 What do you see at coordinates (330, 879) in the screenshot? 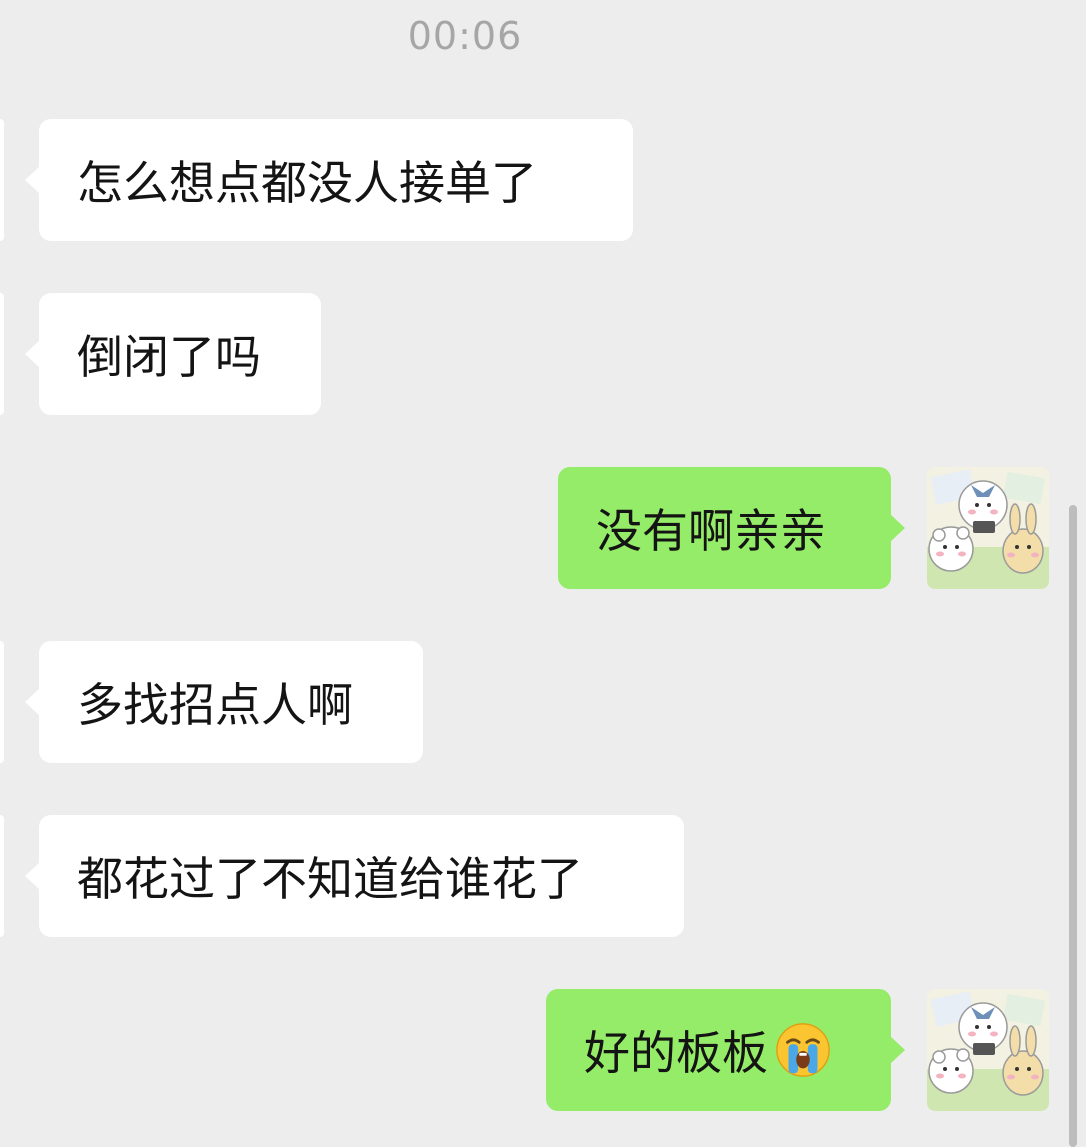
I see `message-text: 都花过了不知道给谁花了` at bounding box center [330, 879].